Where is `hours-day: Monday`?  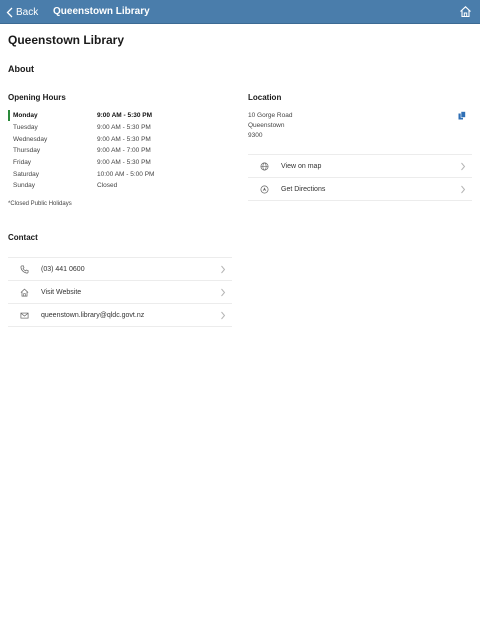
hours-day: Monday is located at coordinates (25, 116).